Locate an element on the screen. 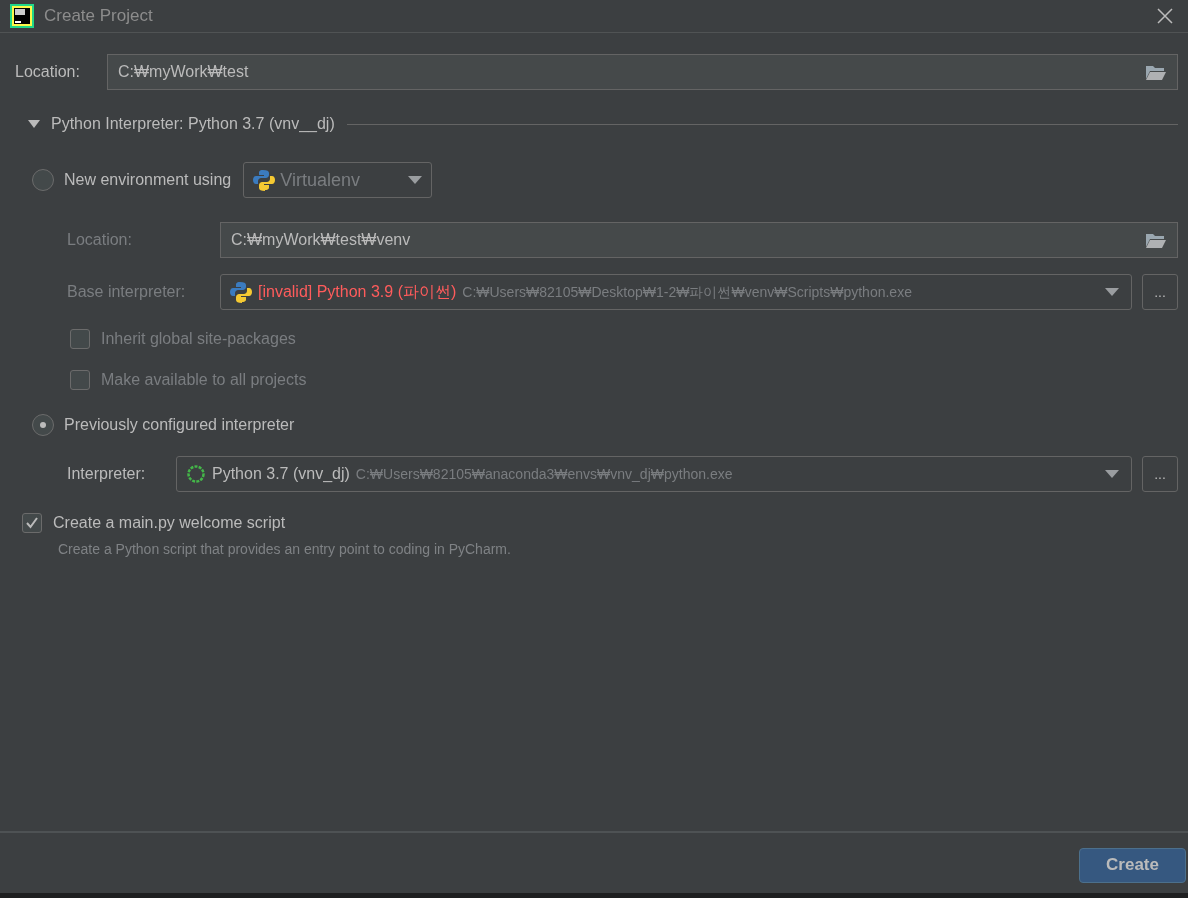  field-label: Interpreter: is located at coordinates (107, 474).